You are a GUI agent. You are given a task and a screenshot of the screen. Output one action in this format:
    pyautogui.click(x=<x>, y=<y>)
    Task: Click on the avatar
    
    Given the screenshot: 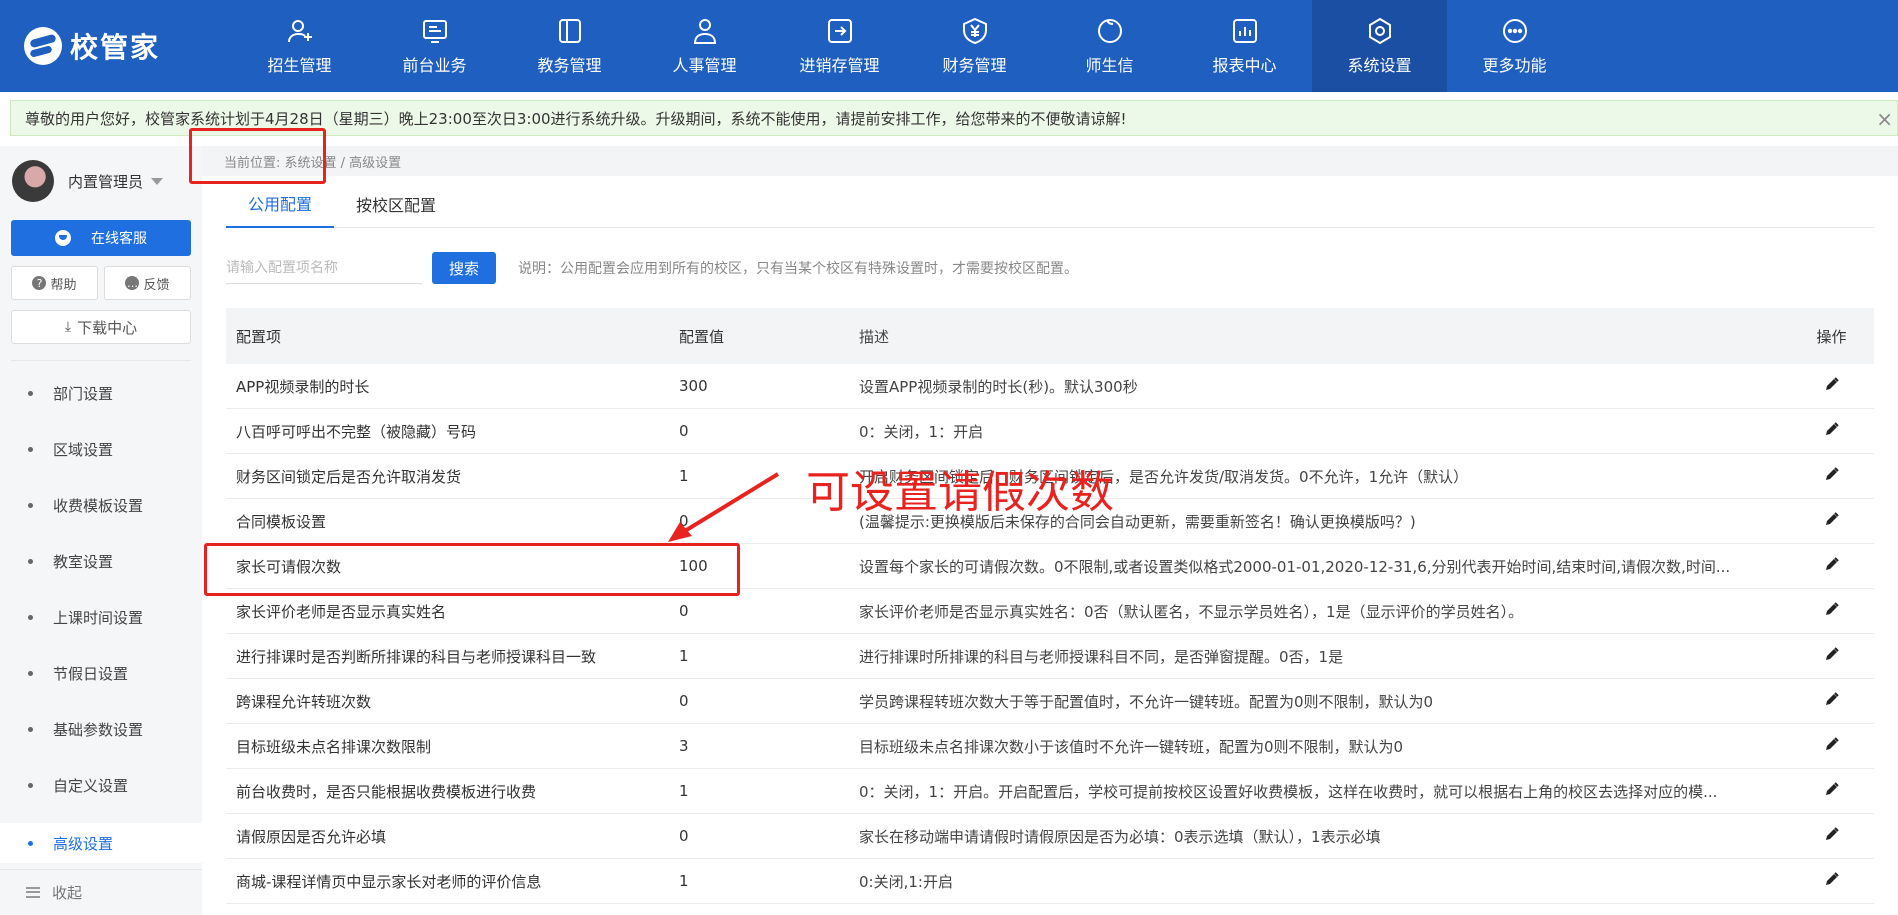 What is the action you would take?
    pyautogui.click(x=33, y=181)
    